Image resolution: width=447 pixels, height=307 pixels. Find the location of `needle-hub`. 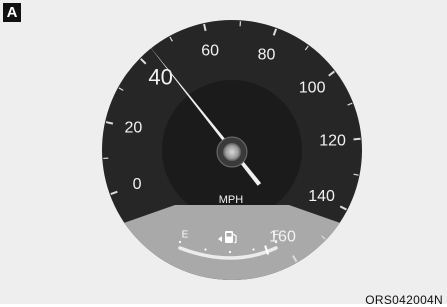

needle-hub is located at coordinates (232, 152).